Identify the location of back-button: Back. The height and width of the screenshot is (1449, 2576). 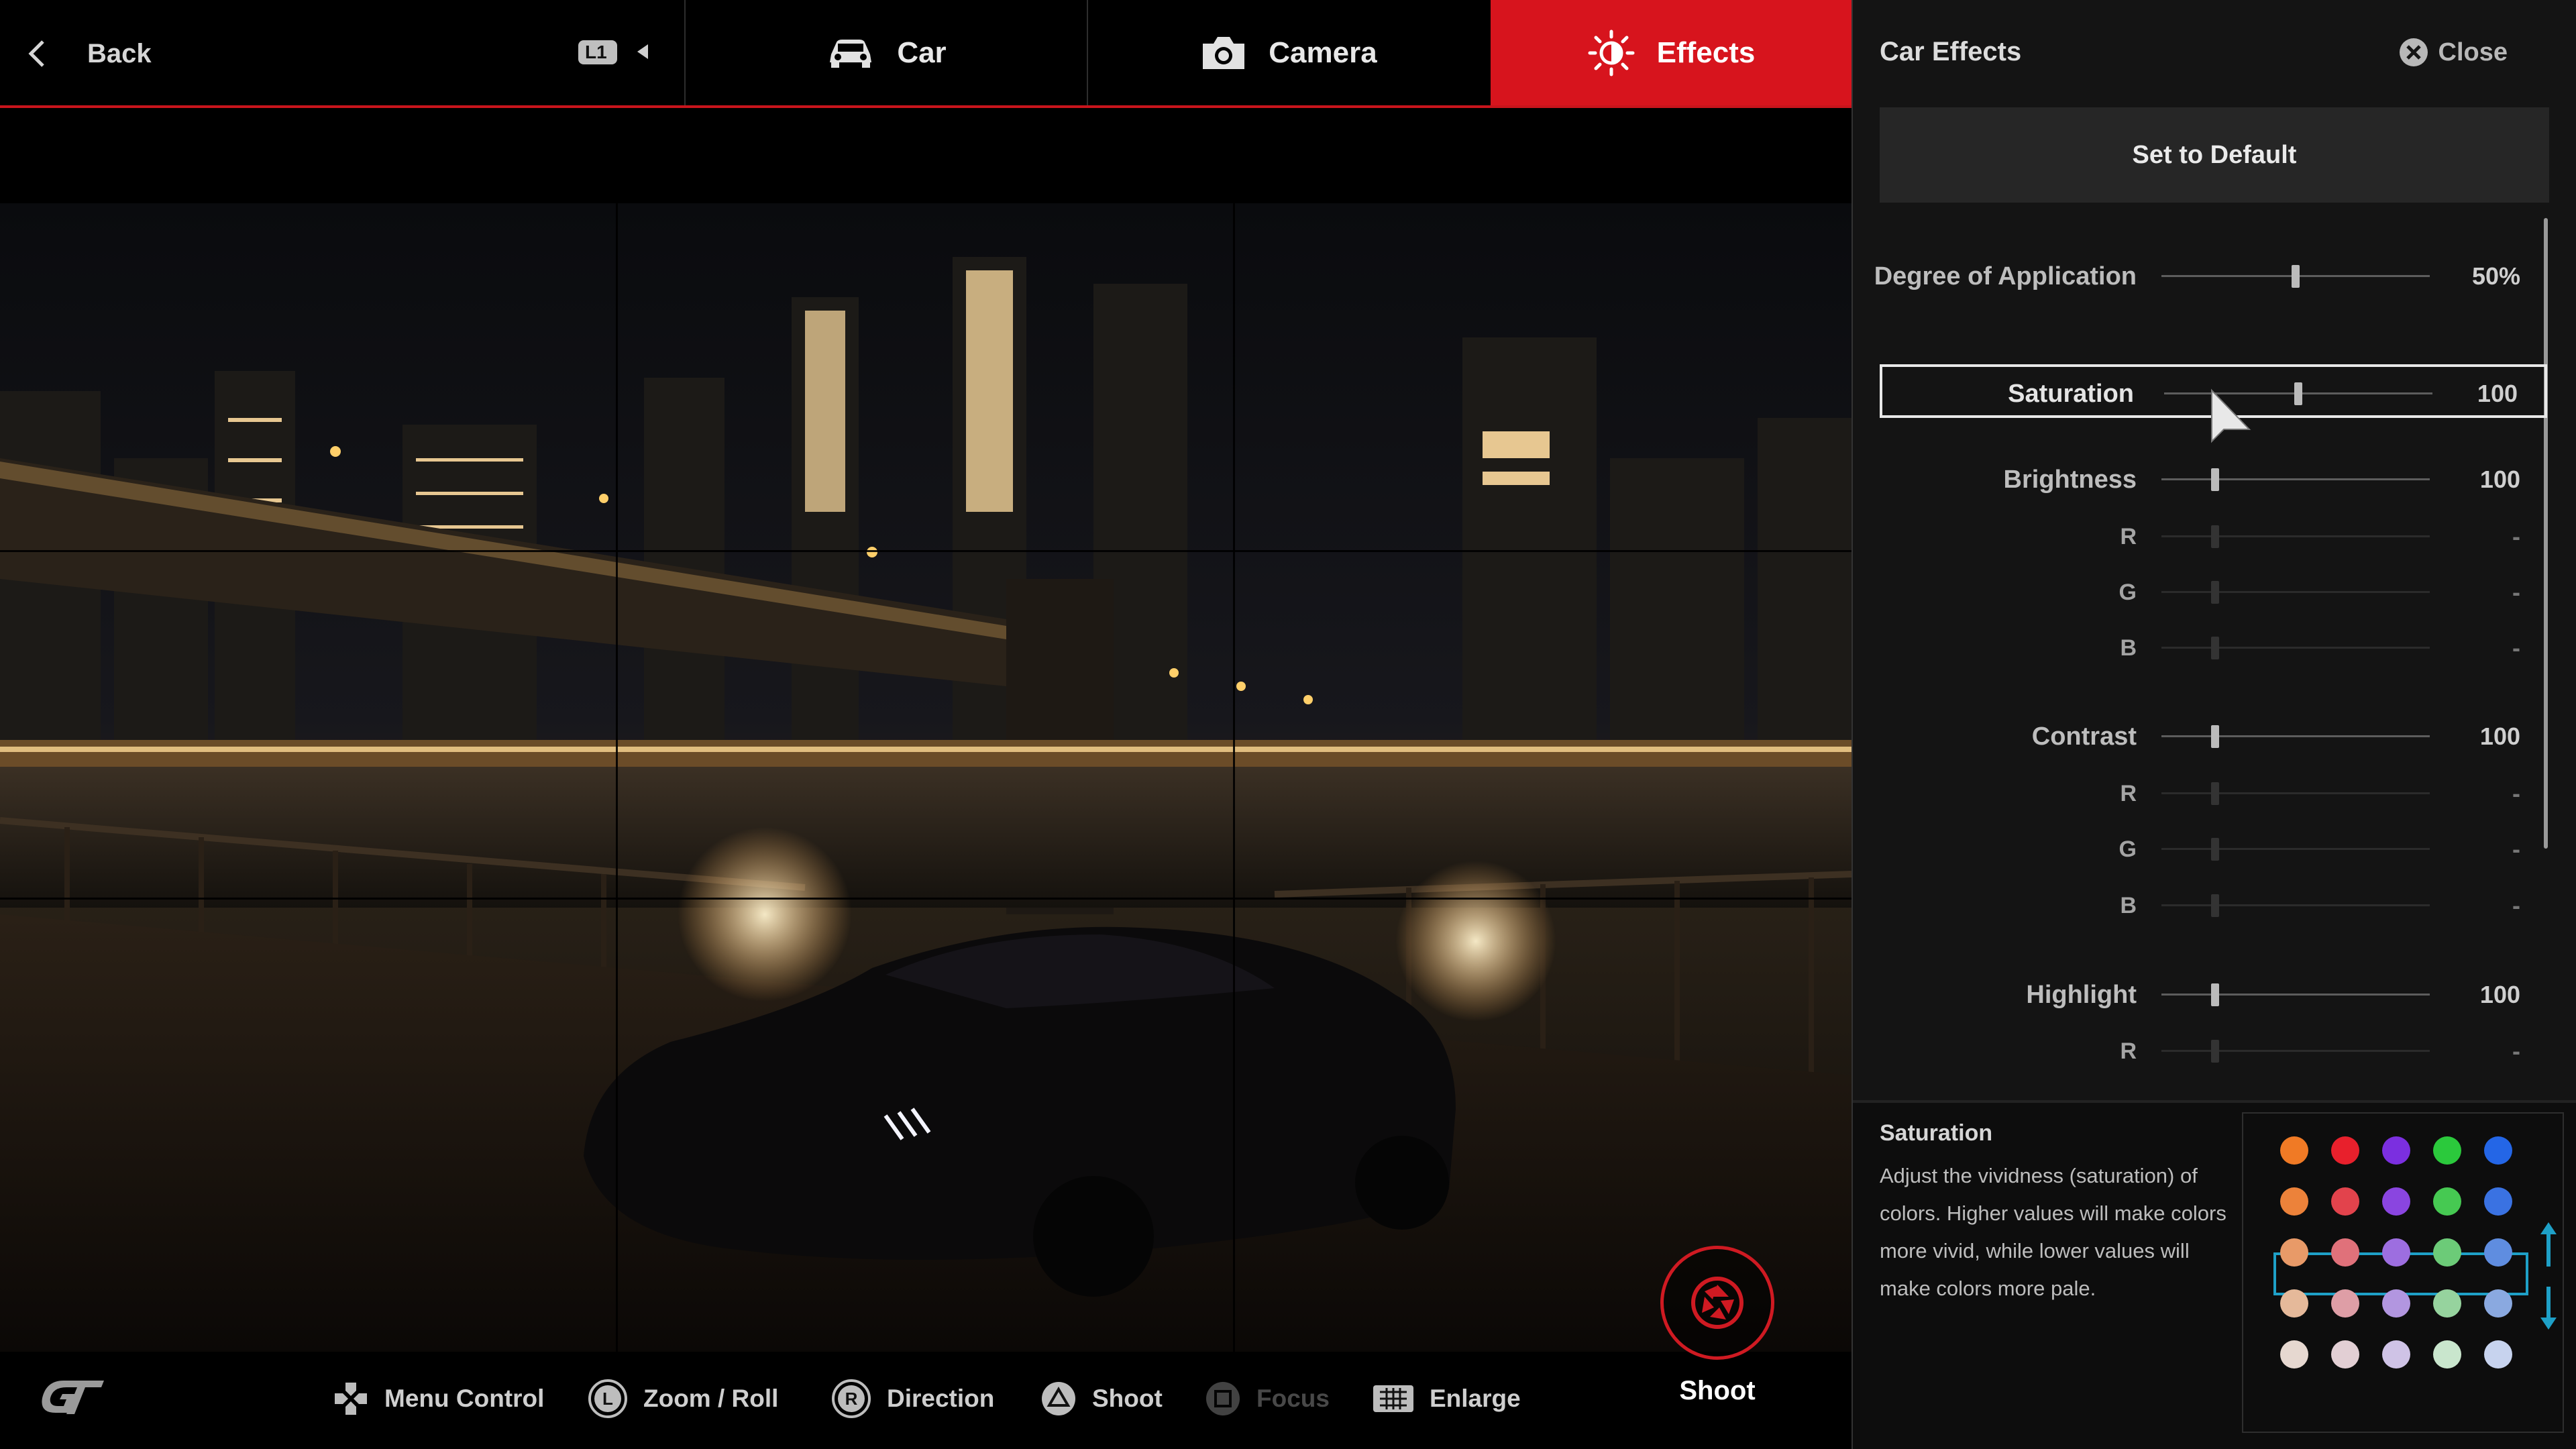
(89, 53).